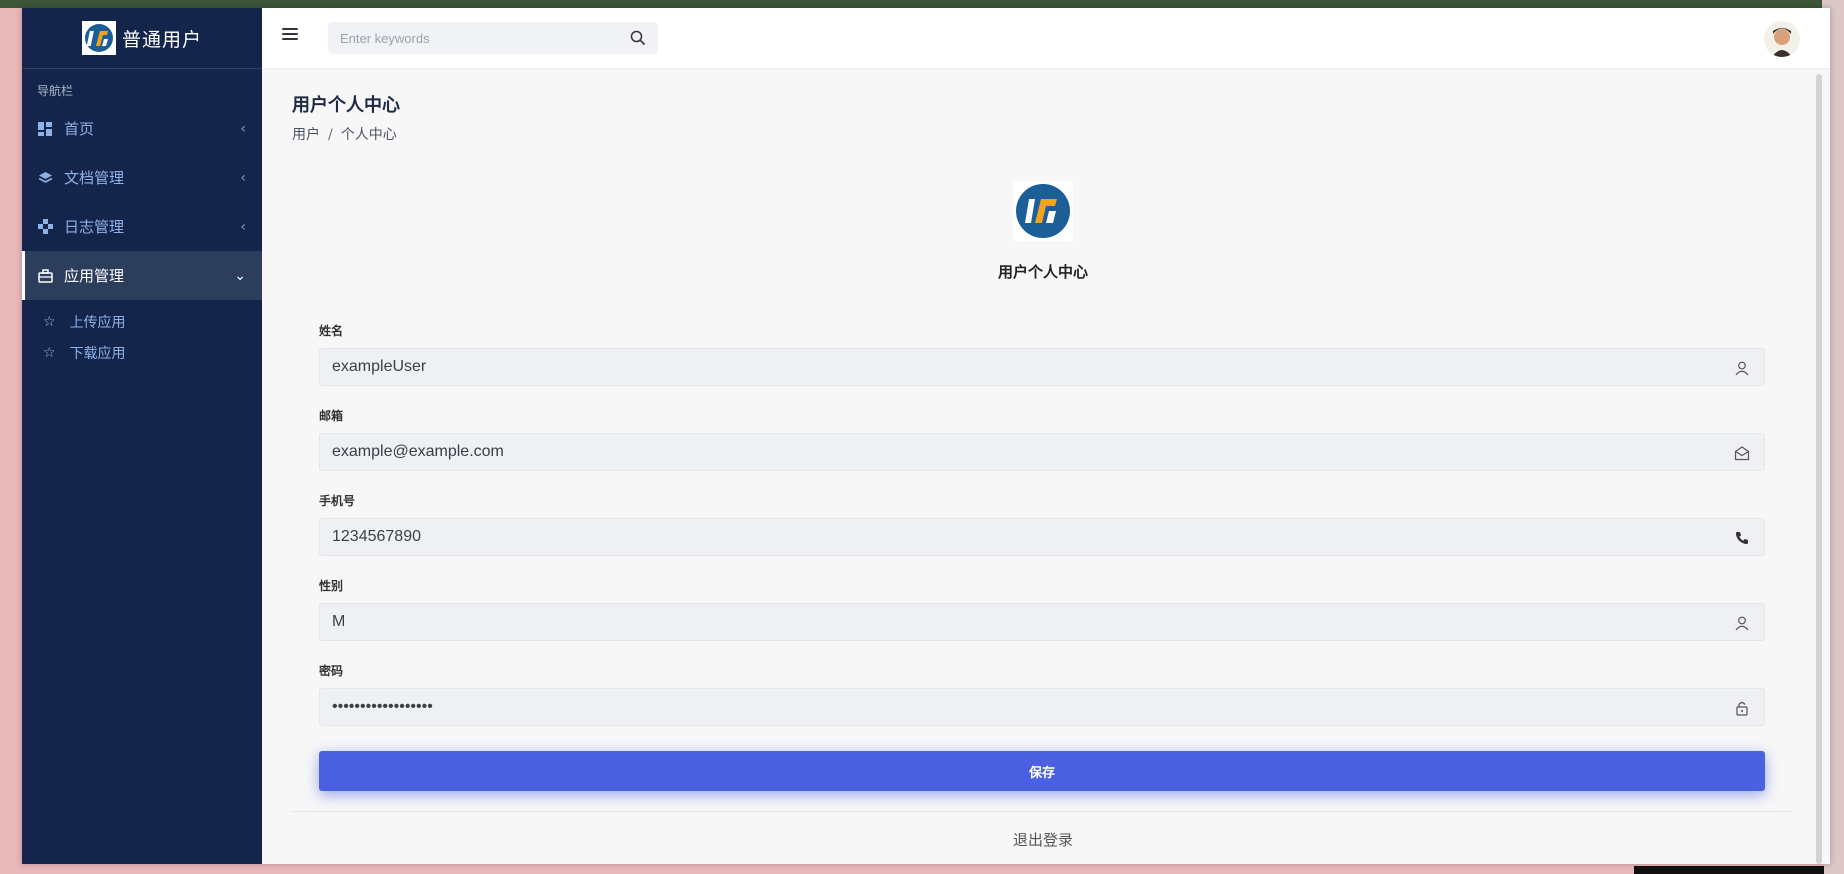  What do you see at coordinates (94, 227) in the screenshot?
I see `sidebar-item-label: 日志管理` at bounding box center [94, 227].